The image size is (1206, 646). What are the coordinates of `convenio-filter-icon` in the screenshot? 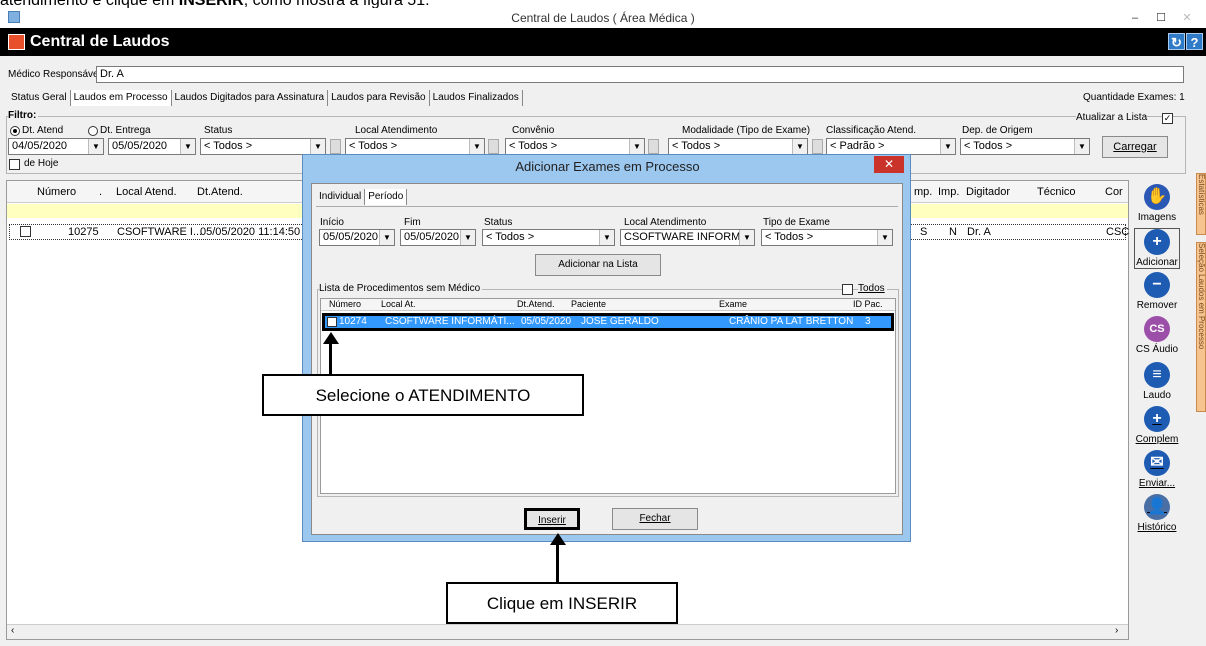 It's located at (653, 146).